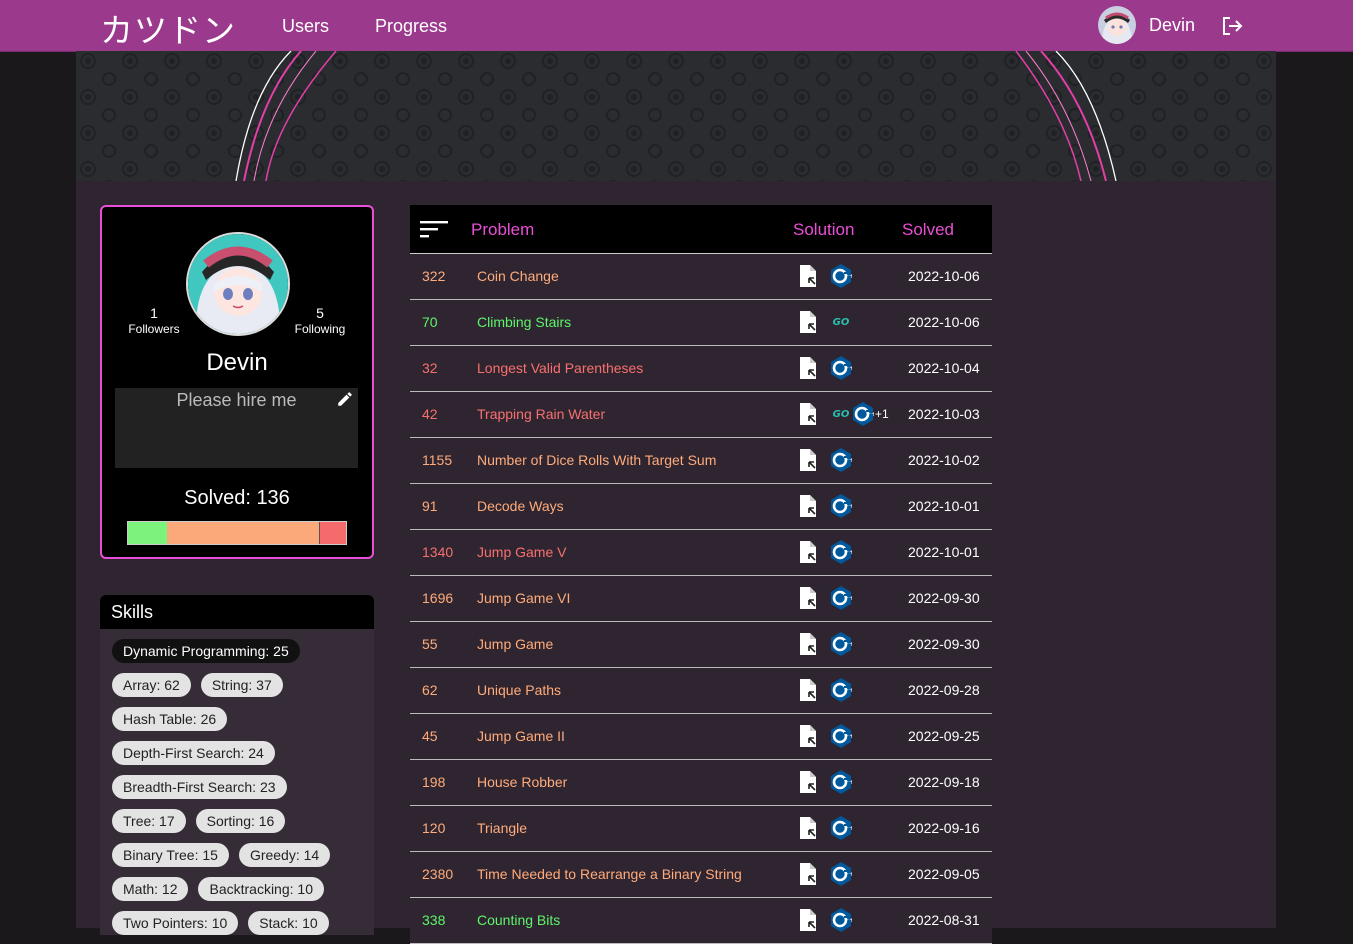  I want to click on followers-stat: 1 Followers, so click(154, 320).